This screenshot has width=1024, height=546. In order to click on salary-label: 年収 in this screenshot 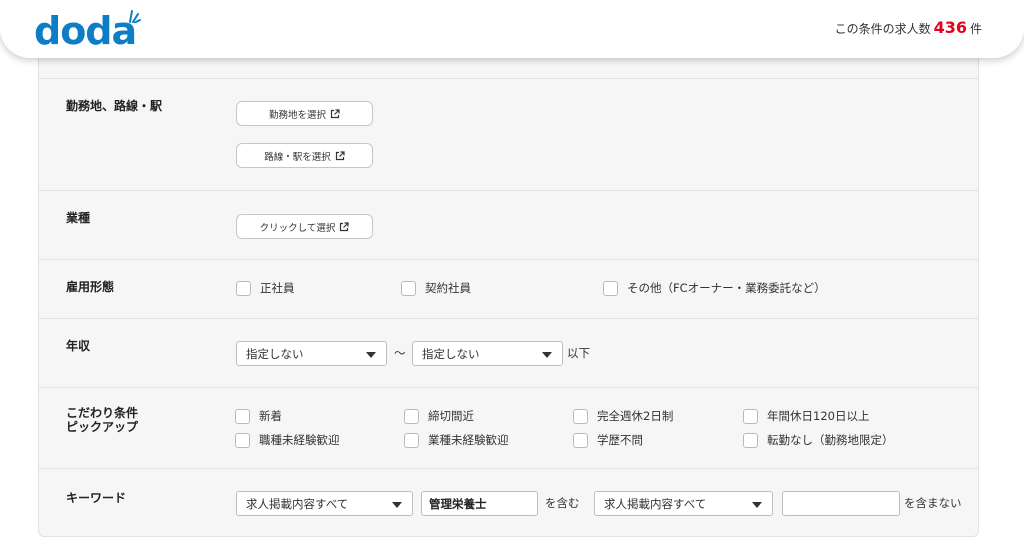, I will do `click(78, 346)`.